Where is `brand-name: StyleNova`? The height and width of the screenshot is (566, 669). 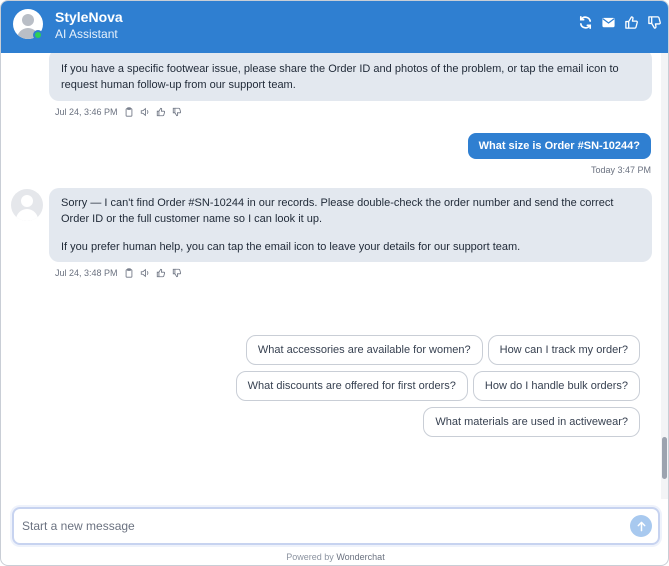
brand-name: StyleNova is located at coordinates (89, 17).